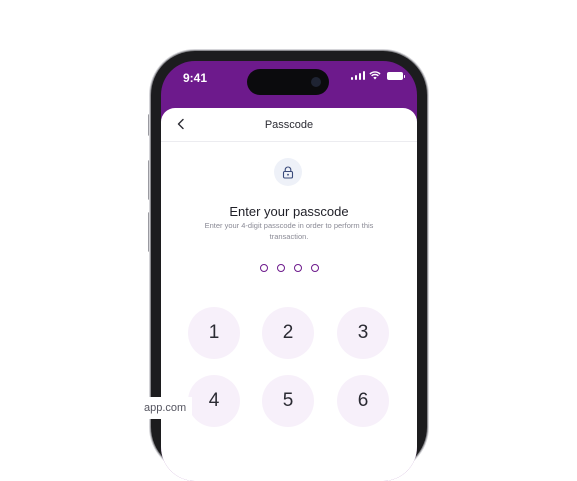  What do you see at coordinates (363, 333) in the screenshot?
I see `keypad-key-3: 3` at bounding box center [363, 333].